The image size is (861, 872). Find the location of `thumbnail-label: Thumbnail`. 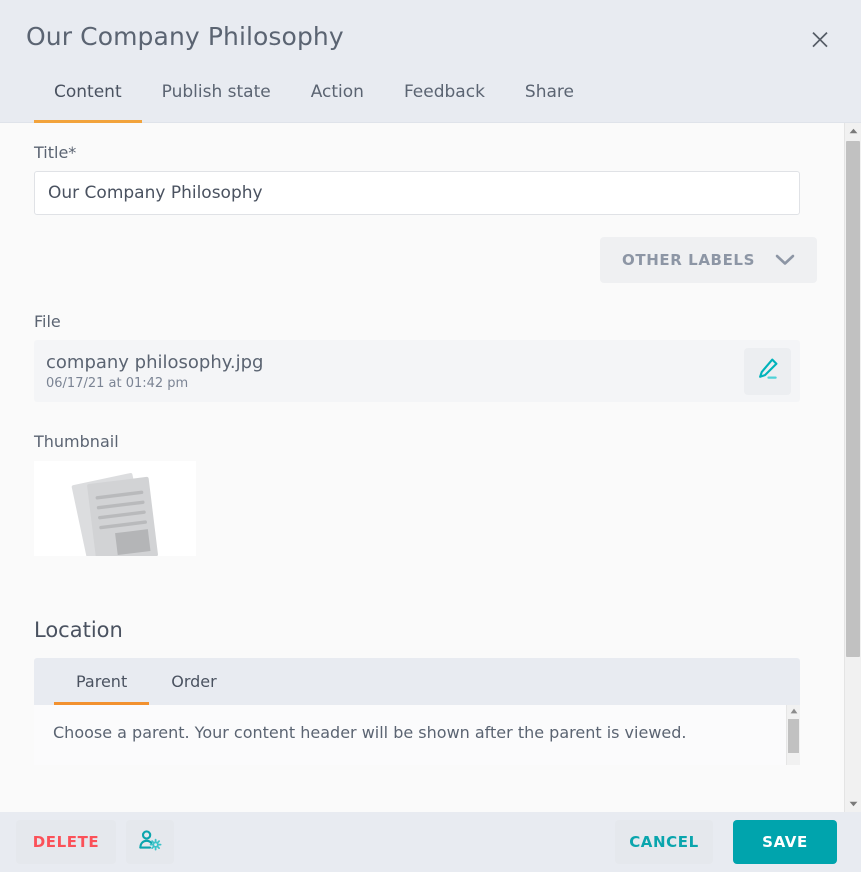

thumbnail-label: Thumbnail is located at coordinates (76, 441).